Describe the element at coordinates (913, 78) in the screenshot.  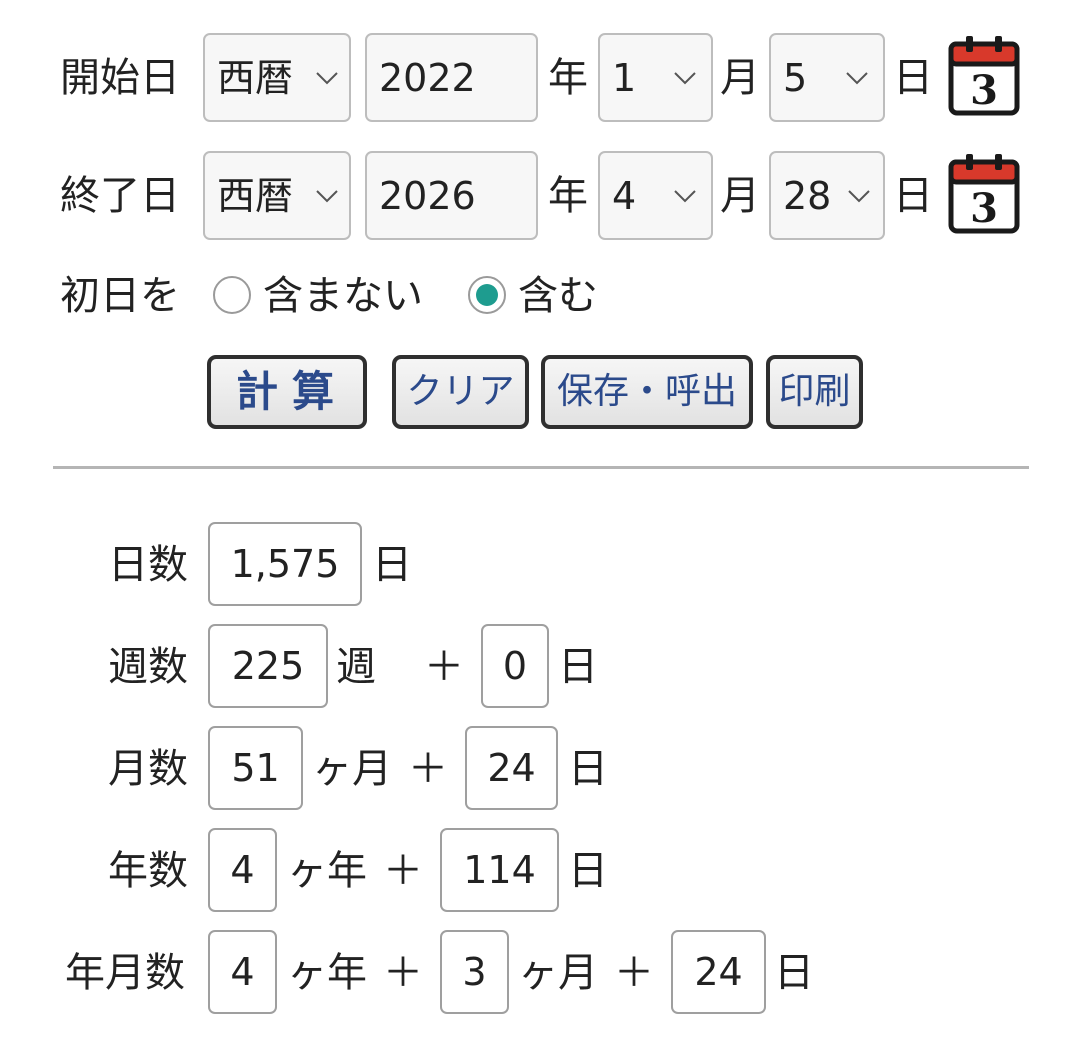
I see `start-day-unit: 日` at that location.